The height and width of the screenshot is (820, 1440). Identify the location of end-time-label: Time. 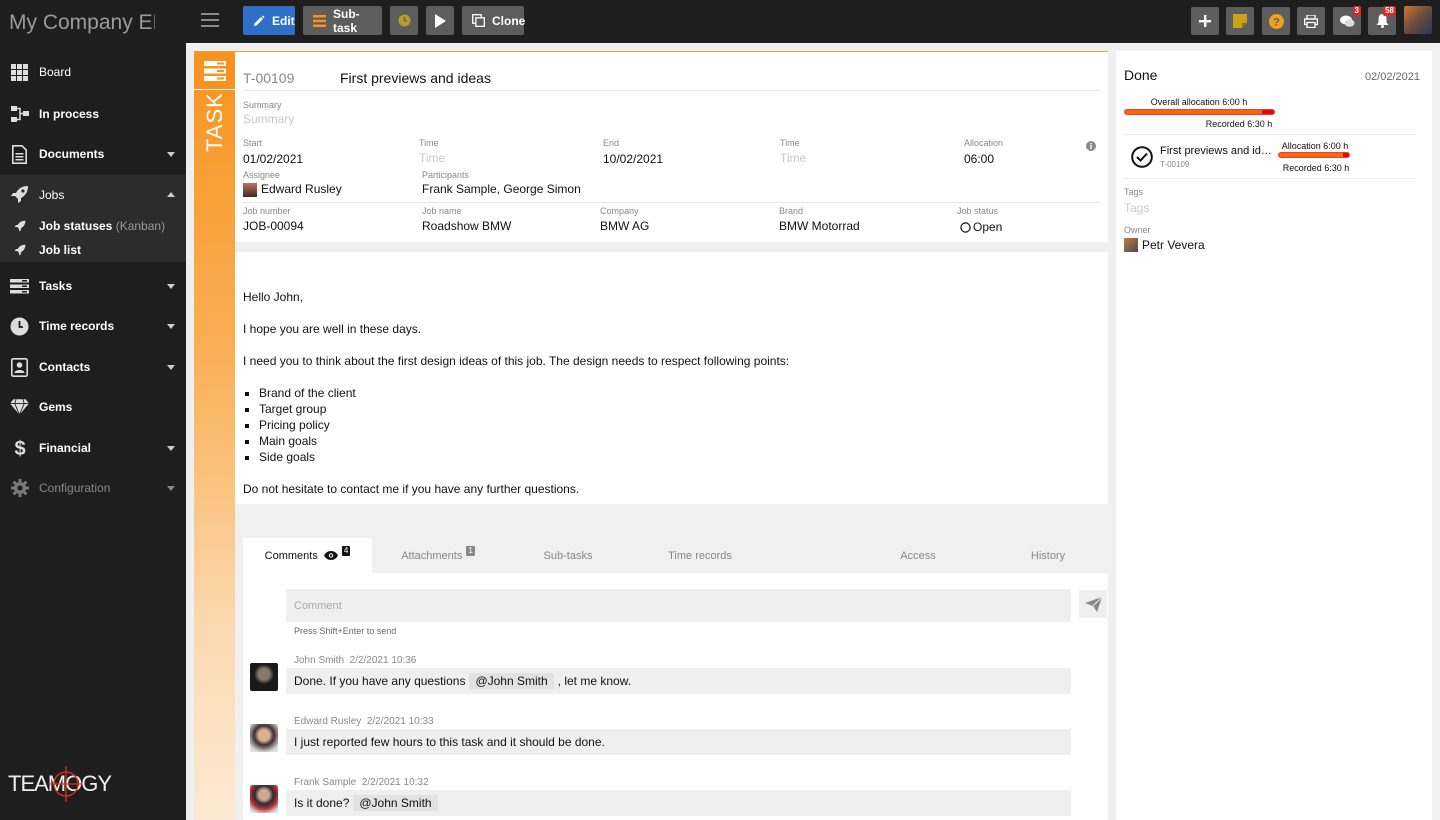
(790, 143).